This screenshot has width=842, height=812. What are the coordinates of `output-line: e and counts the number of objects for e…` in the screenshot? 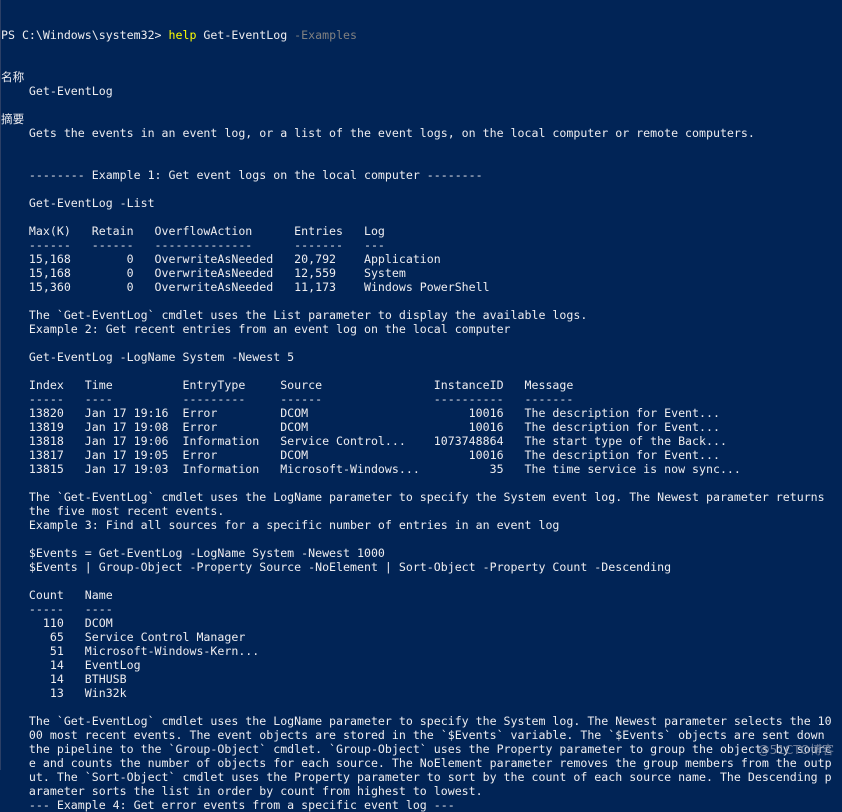 It's located at (416, 763).